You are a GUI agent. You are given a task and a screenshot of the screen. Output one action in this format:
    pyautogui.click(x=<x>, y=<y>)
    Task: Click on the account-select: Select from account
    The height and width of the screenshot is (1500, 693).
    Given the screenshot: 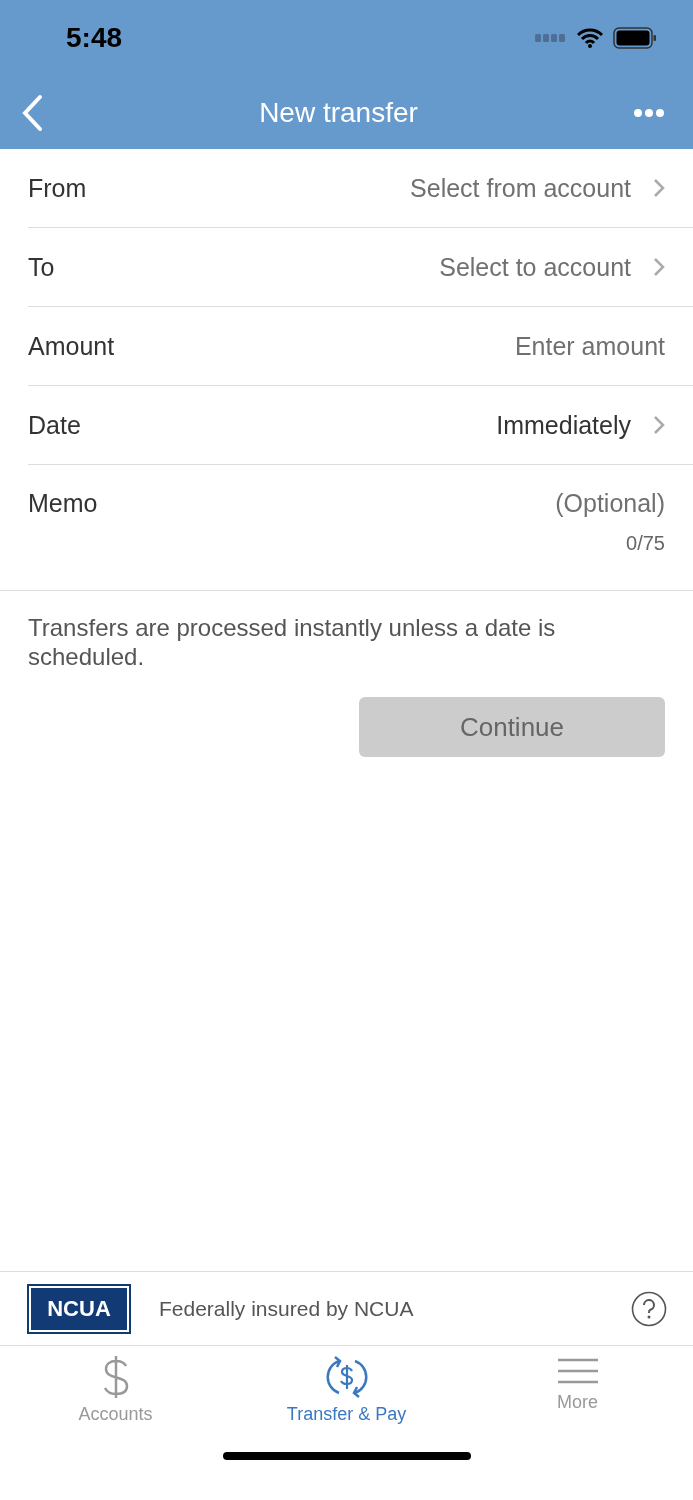 What is the action you would take?
    pyautogui.click(x=537, y=188)
    